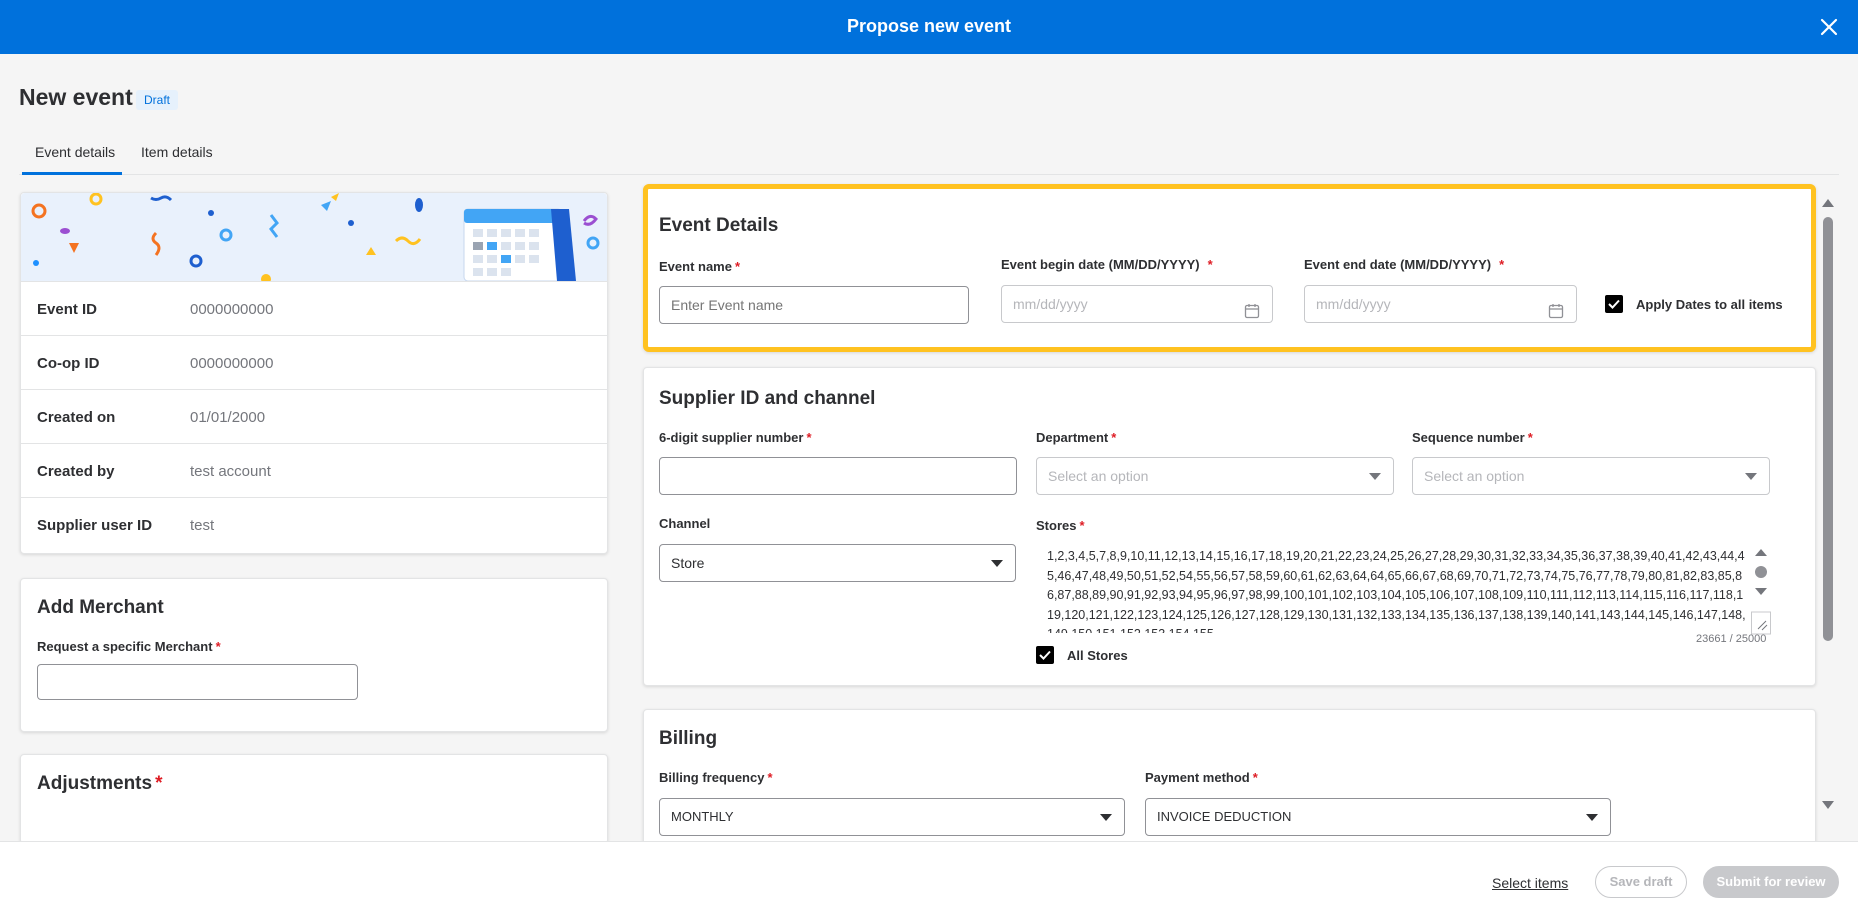 The height and width of the screenshot is (906, 1858). Describe the element at coordinates (1076, 437) in the screenshot. I see `department-label: Department *` at that location.